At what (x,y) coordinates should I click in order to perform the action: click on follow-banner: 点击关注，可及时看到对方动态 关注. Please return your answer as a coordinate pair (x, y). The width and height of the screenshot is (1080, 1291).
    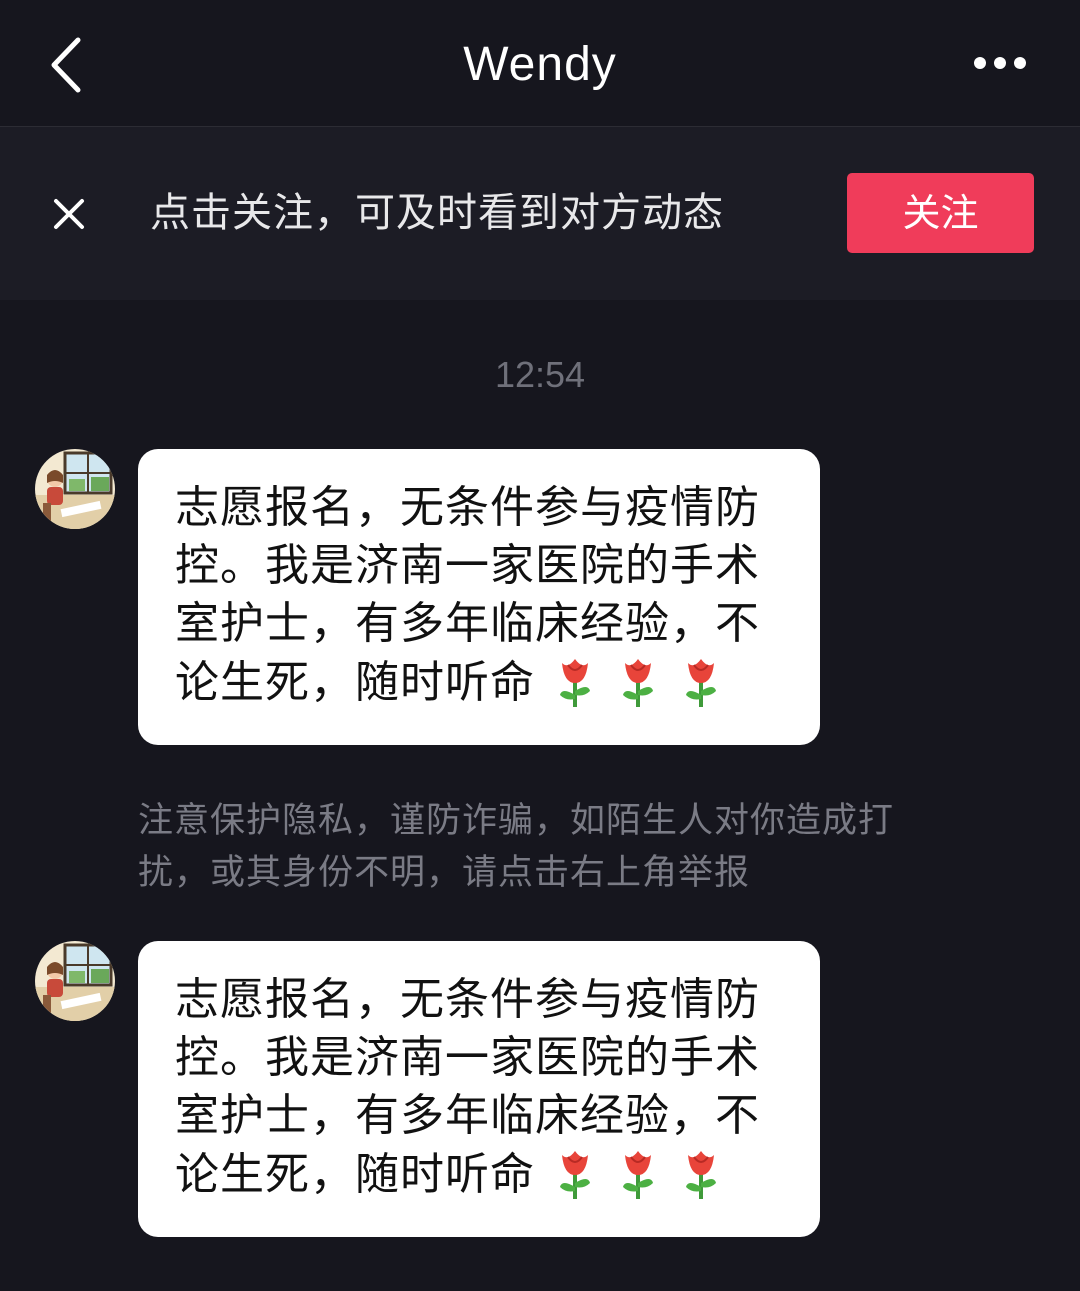
    Looking at the image, I should click on (540, 213).